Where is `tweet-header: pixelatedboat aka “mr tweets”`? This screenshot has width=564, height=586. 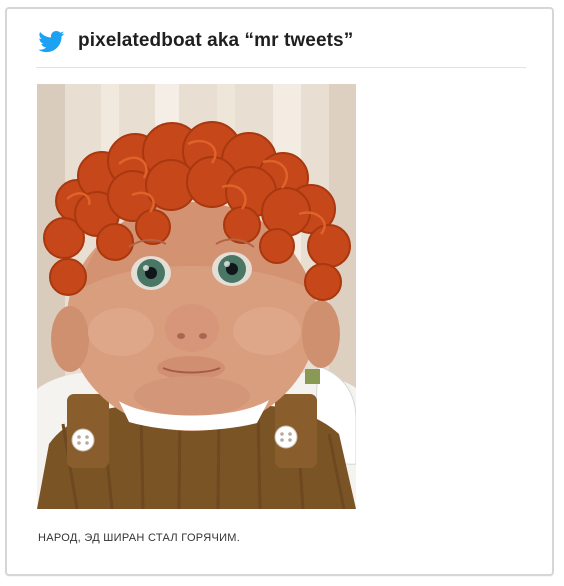 tweet-header: pixelatedboat aka “mr tweets” is located at coordinates (281, 46).